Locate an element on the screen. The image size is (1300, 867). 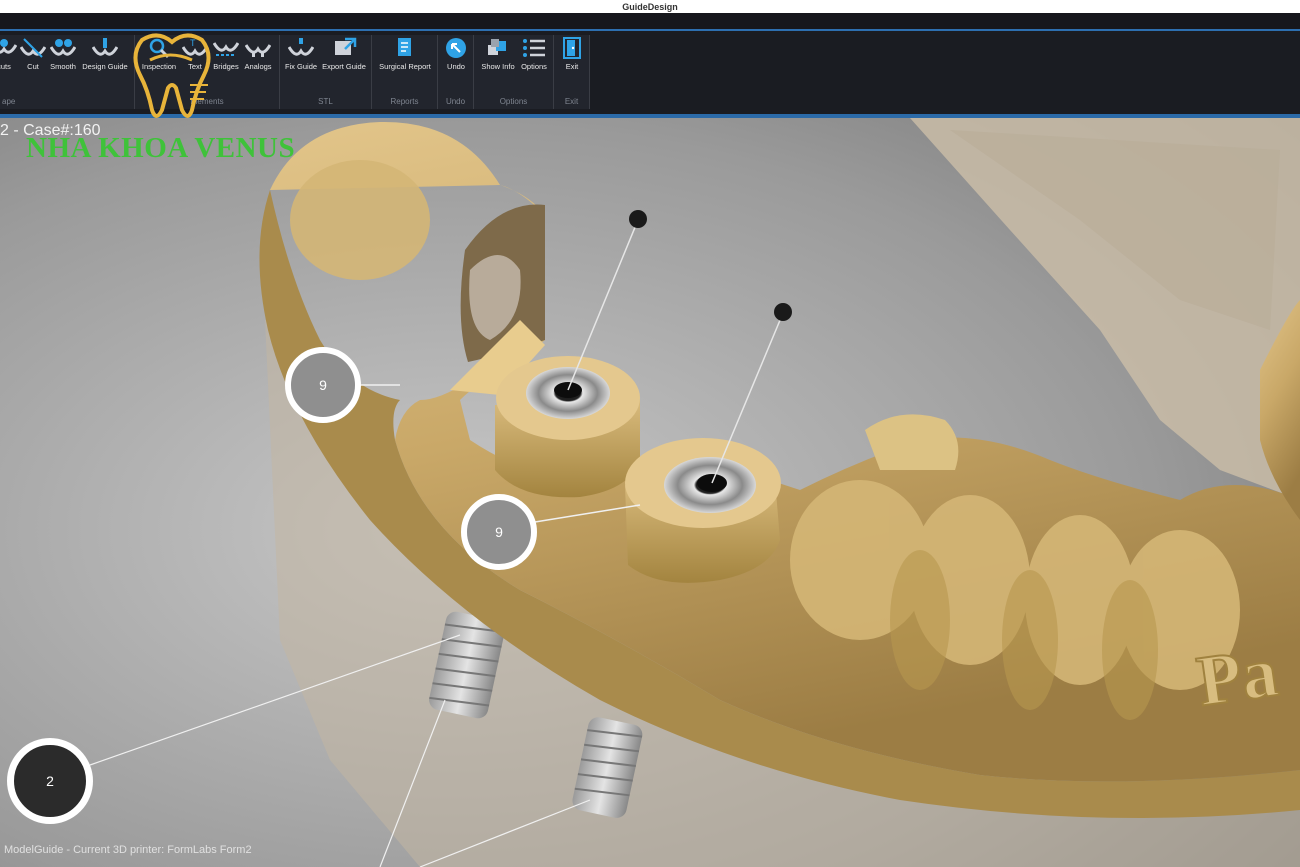
undo-button: Undo is located at coordinates (456, 54).